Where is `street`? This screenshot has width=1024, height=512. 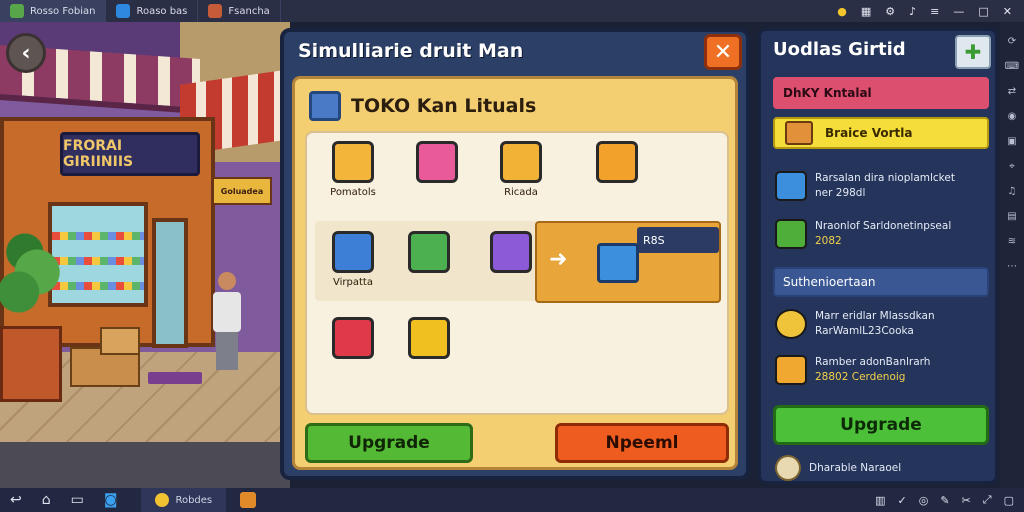
street is located at coordinates (145, 465).